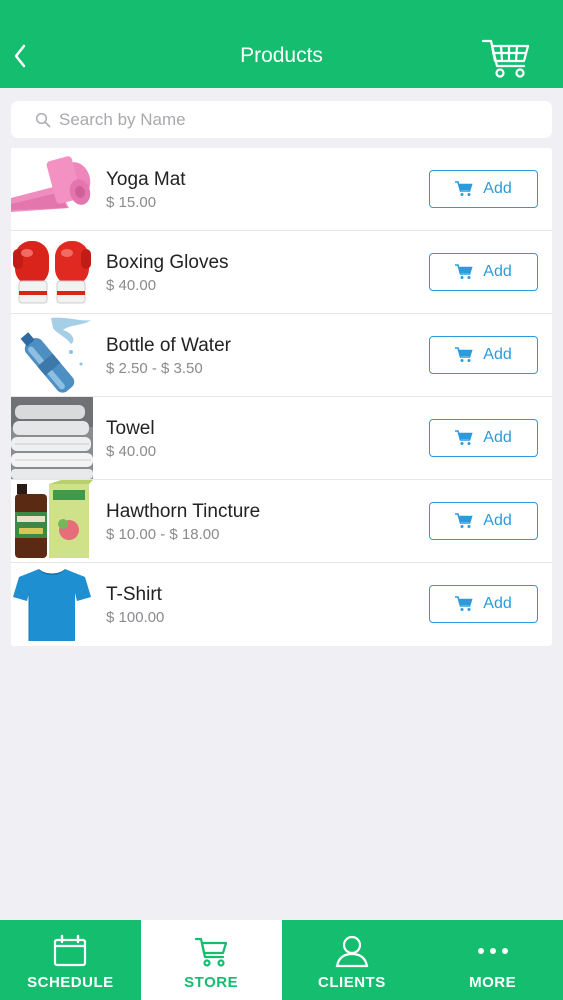  Describe the element at coordinates (43, 120) in the screenshot. I see `search-icon` at that location.